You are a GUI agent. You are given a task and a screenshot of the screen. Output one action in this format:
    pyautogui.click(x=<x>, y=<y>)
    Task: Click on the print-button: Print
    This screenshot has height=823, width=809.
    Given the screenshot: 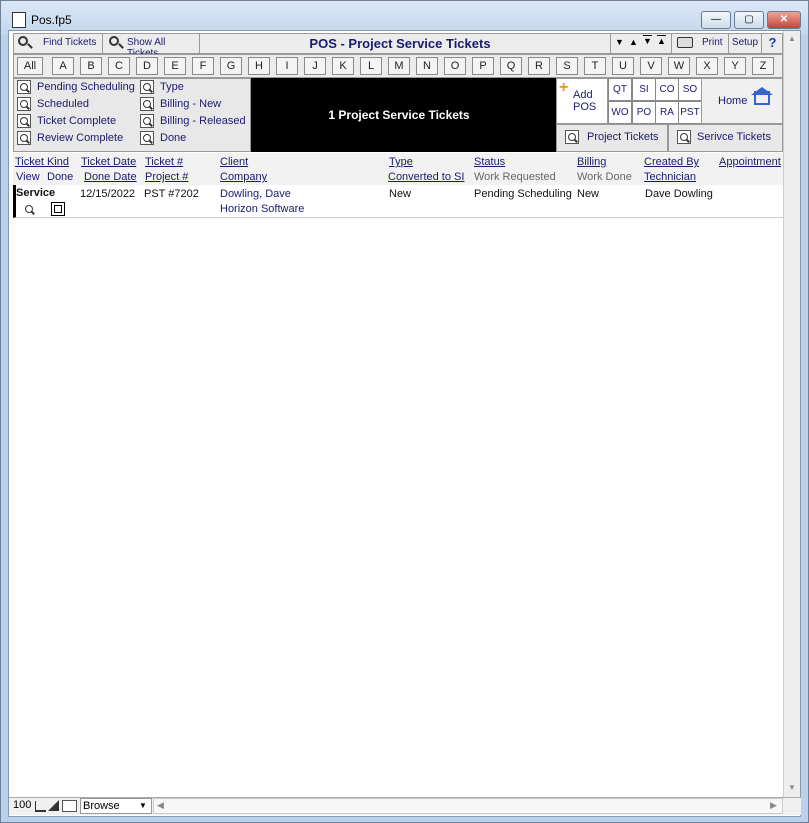 What is the action you would take?
    pyautogui.click(x=699, y=43)
    